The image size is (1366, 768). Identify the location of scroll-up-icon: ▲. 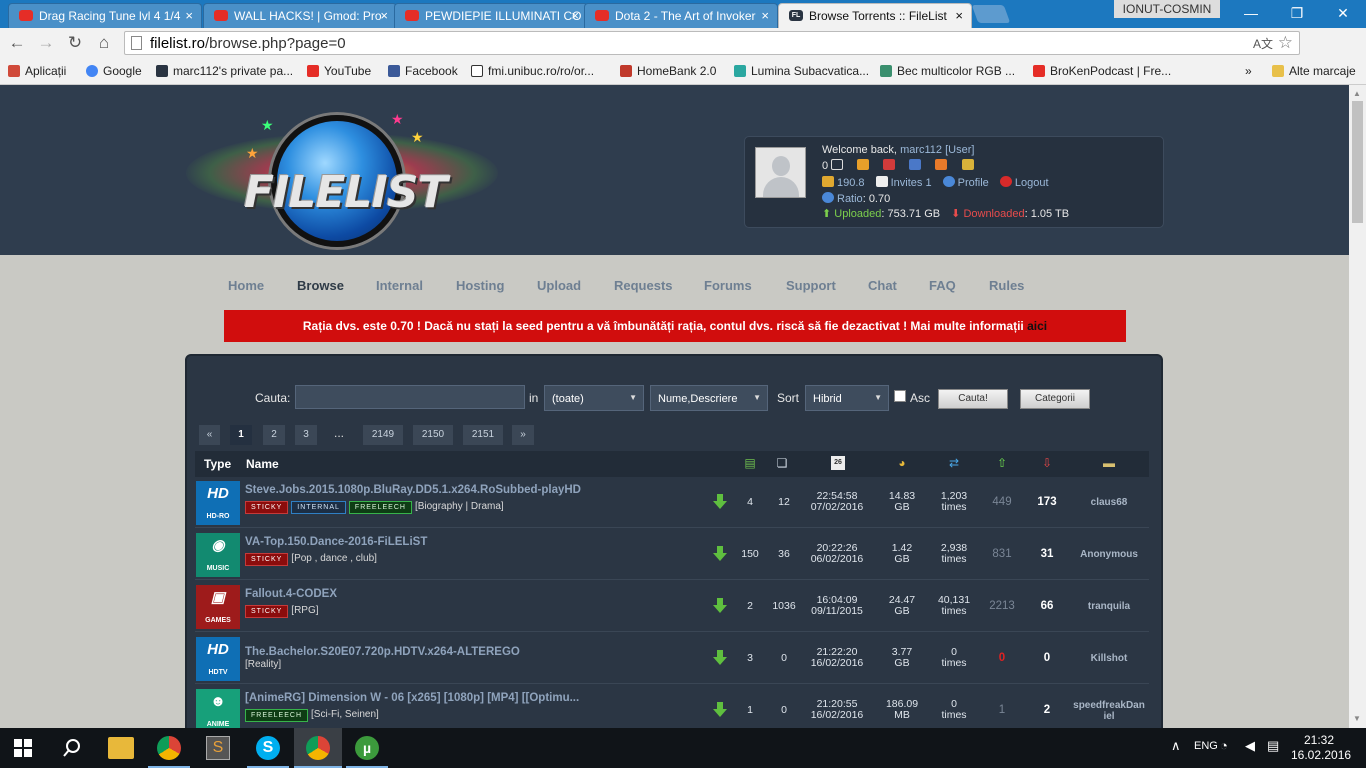
(1357, 93).